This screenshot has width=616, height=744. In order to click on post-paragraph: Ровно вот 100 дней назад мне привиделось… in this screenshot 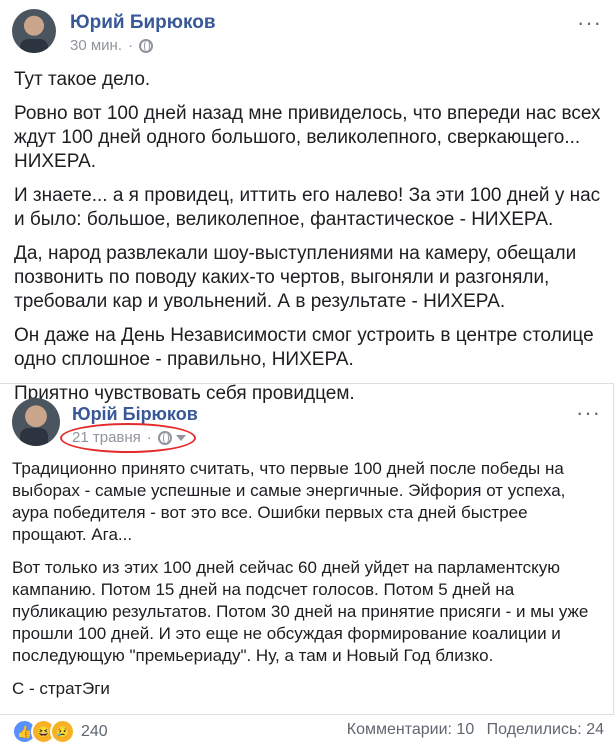, I will do `click(307, 137)`.